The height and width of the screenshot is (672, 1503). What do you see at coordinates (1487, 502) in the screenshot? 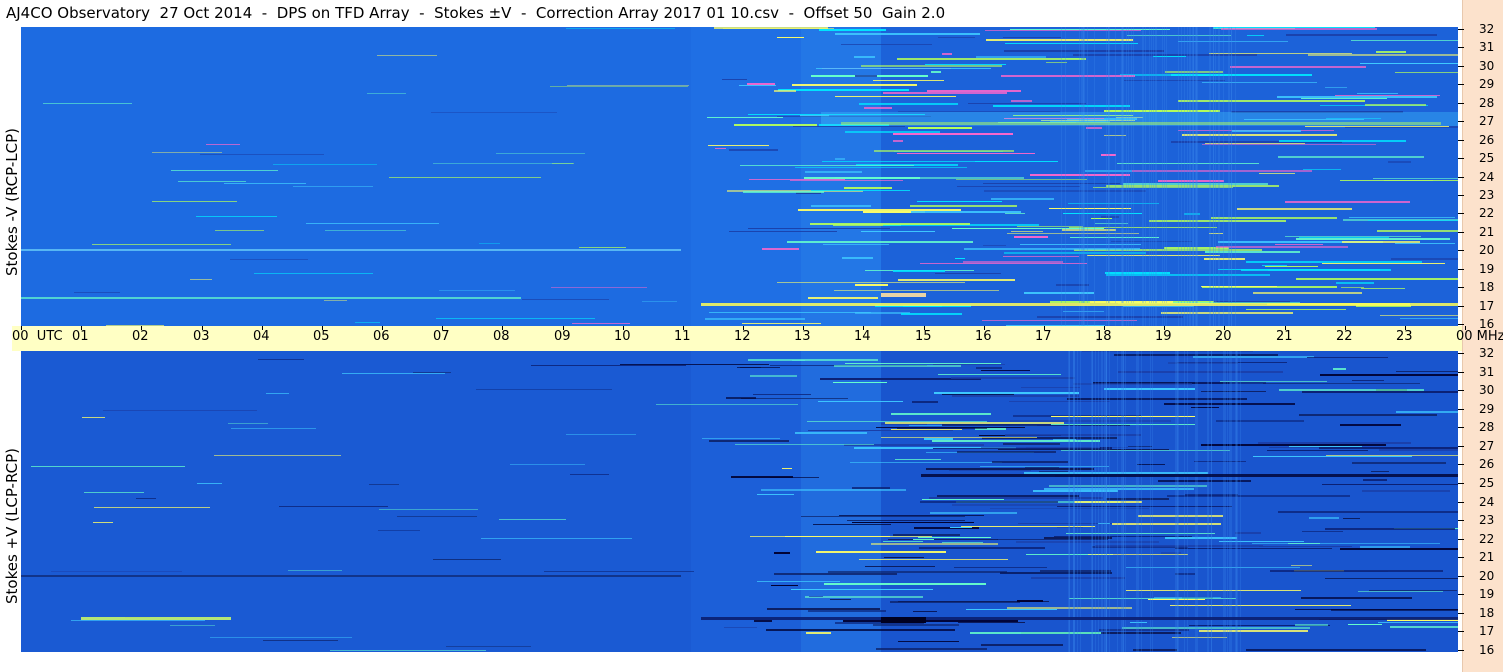
I see `mhz-bottom-label: 24` at bounding box center [1487, 502].